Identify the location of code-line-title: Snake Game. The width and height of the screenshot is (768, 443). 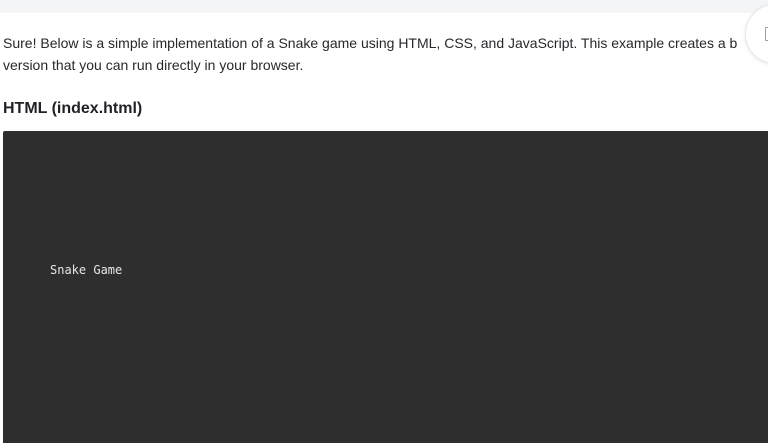
(86, 270).